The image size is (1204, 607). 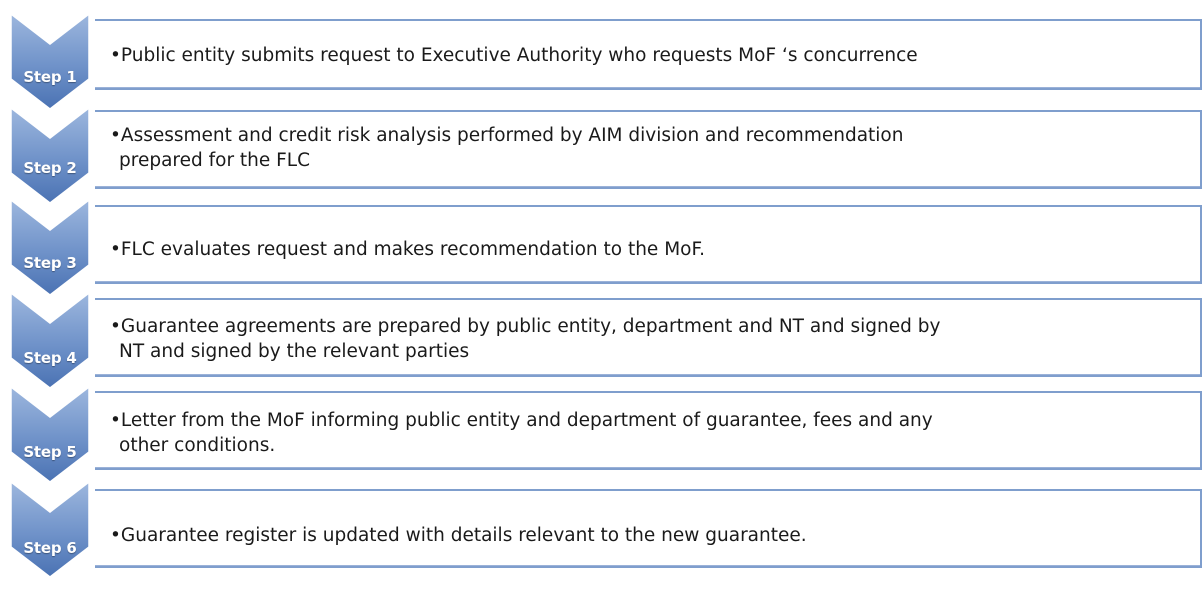 What do you see at coordinates (197, 445) in the screenshot?
I see `step-5-line-2: other conditions.` at bounding box center [197, 445].